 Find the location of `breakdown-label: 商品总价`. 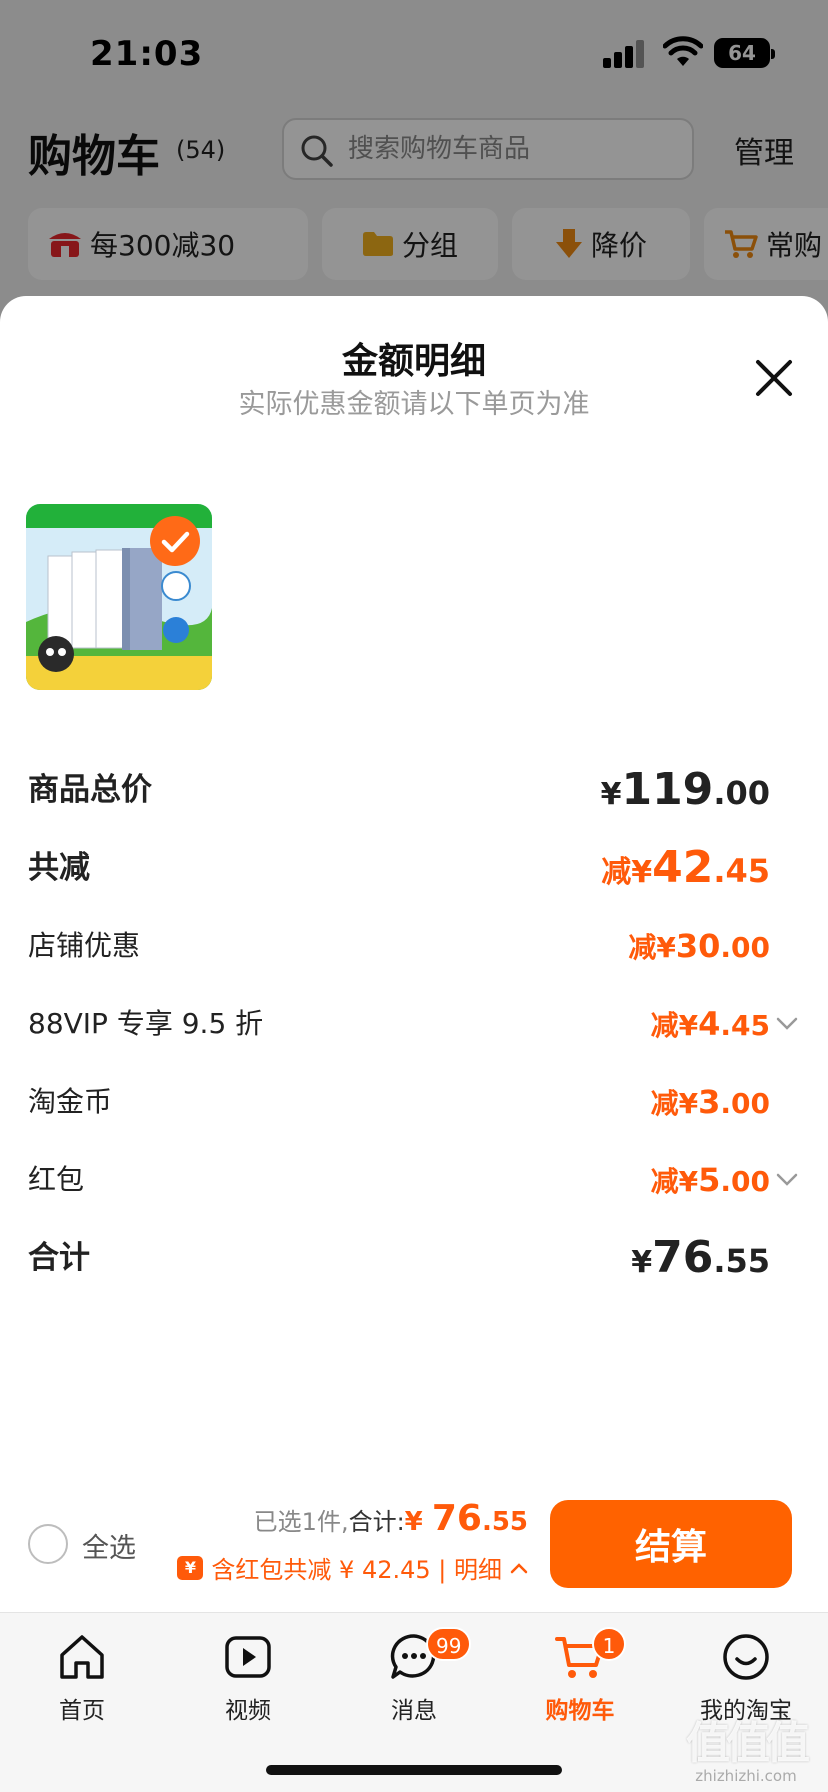

breakdown-label: 商品总价 is located at coordinates (90, 790).